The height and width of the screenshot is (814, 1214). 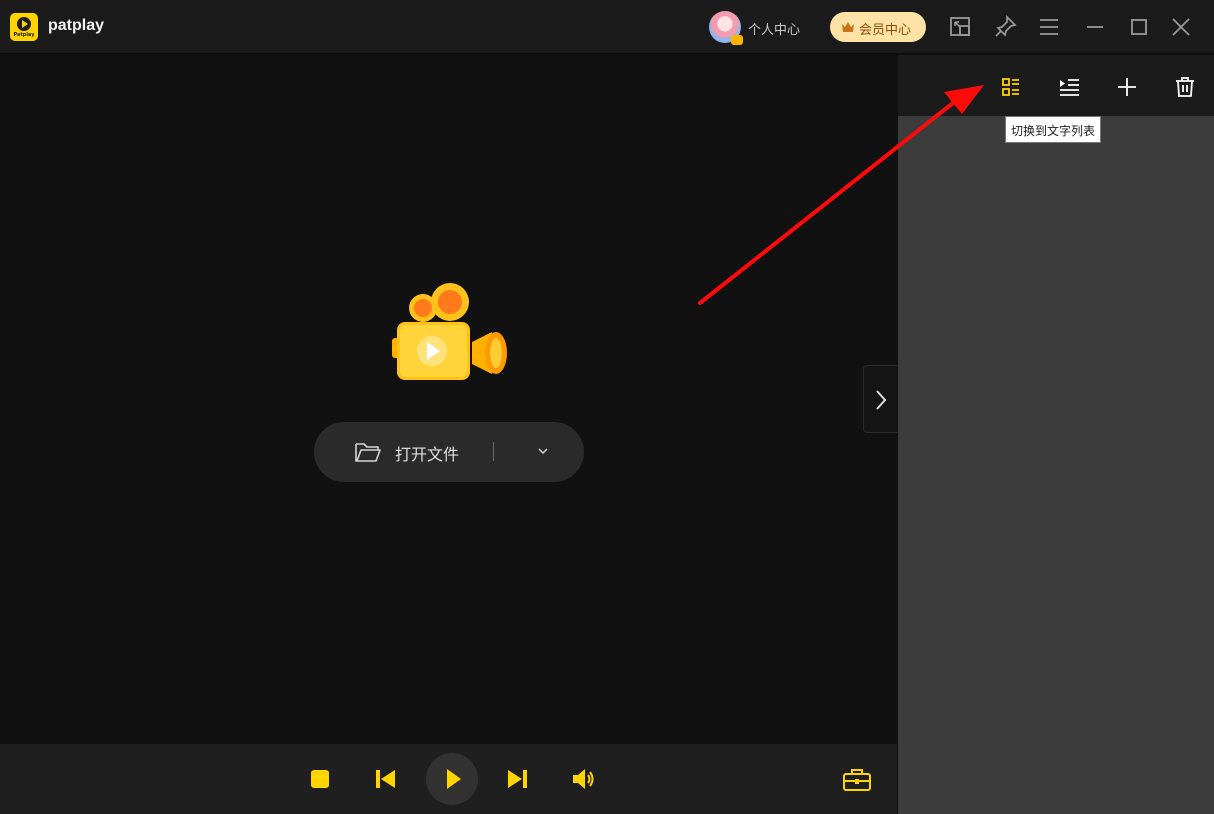 What do you see at coordinates (24, 24) in the screenshot?
I see `logo-play-icon` at bounding box center [24, 24].